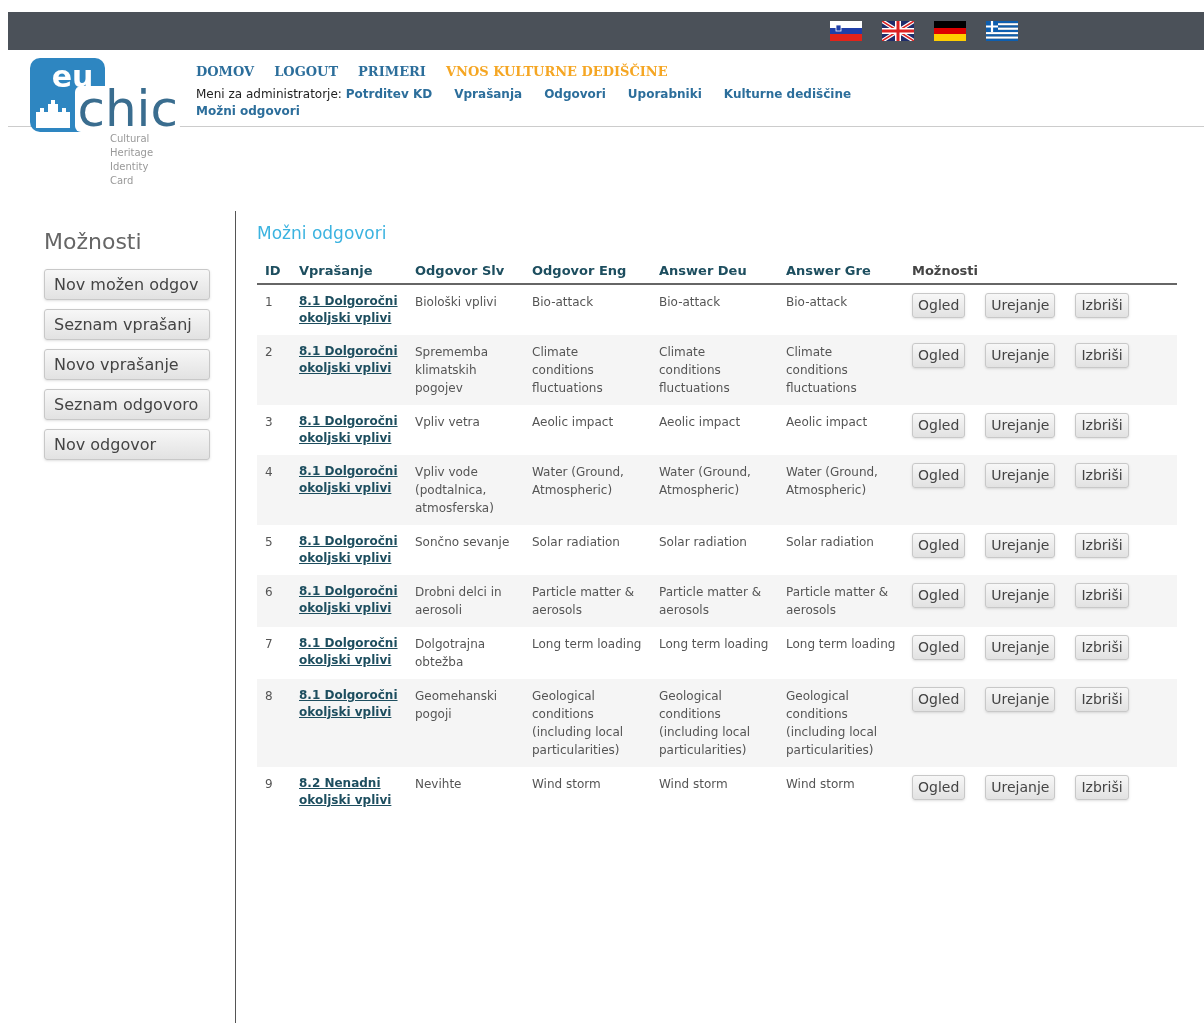  What do you see at coordinates (127, 324) in the screenshot?
I see `sidebar-button: Seznam vprašanj` at bounding box center [127, 324].